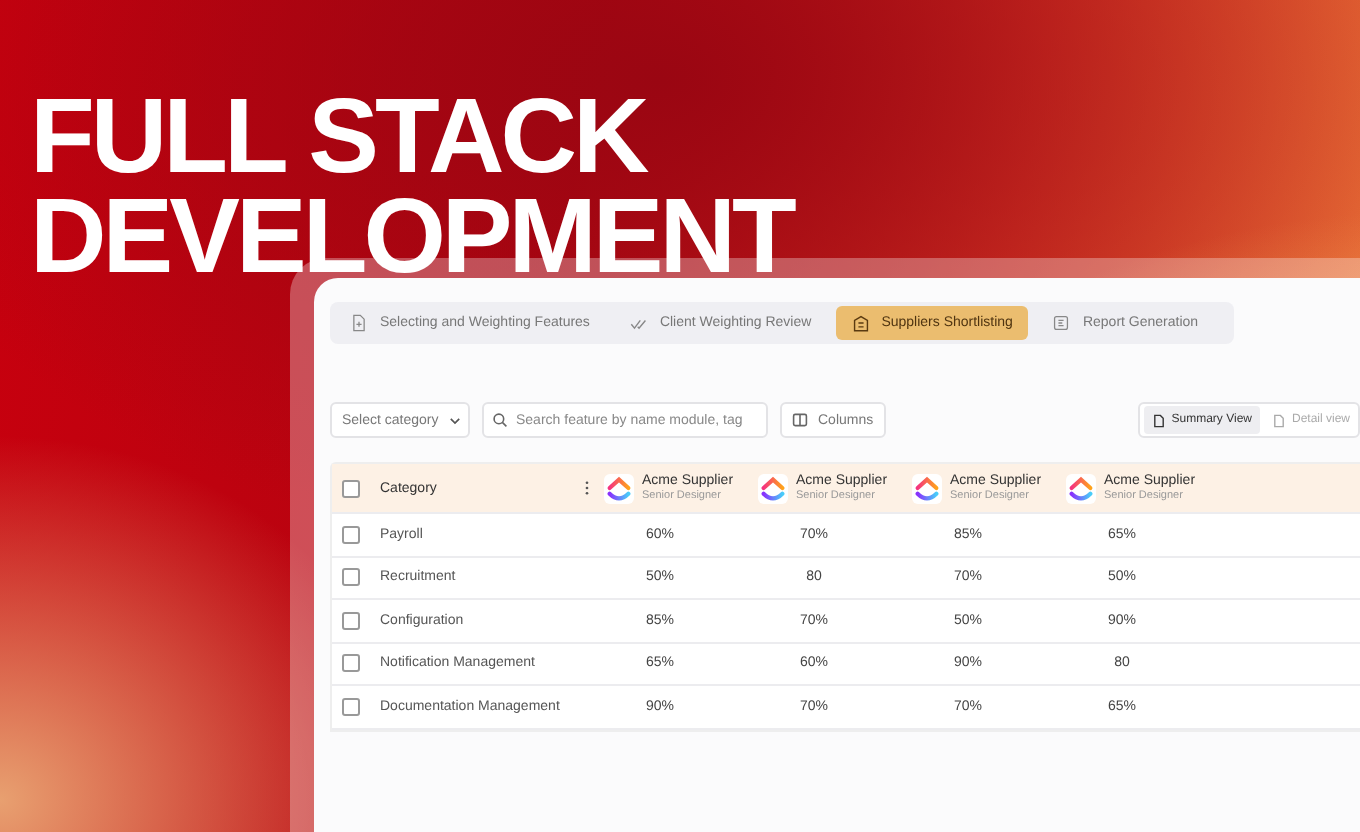 This screenshot has height=832, width=1360. I want to click on headline-text: FULL STACK, so click(338, 138).